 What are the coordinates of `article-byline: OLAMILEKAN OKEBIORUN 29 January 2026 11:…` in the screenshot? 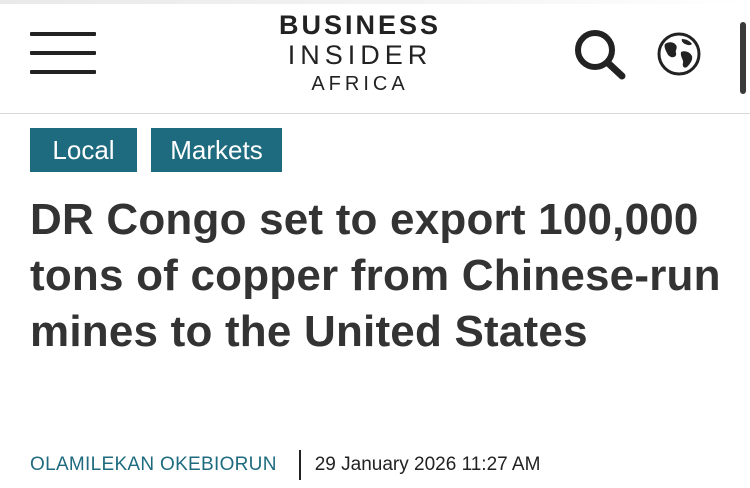 It's located at (285, 465).